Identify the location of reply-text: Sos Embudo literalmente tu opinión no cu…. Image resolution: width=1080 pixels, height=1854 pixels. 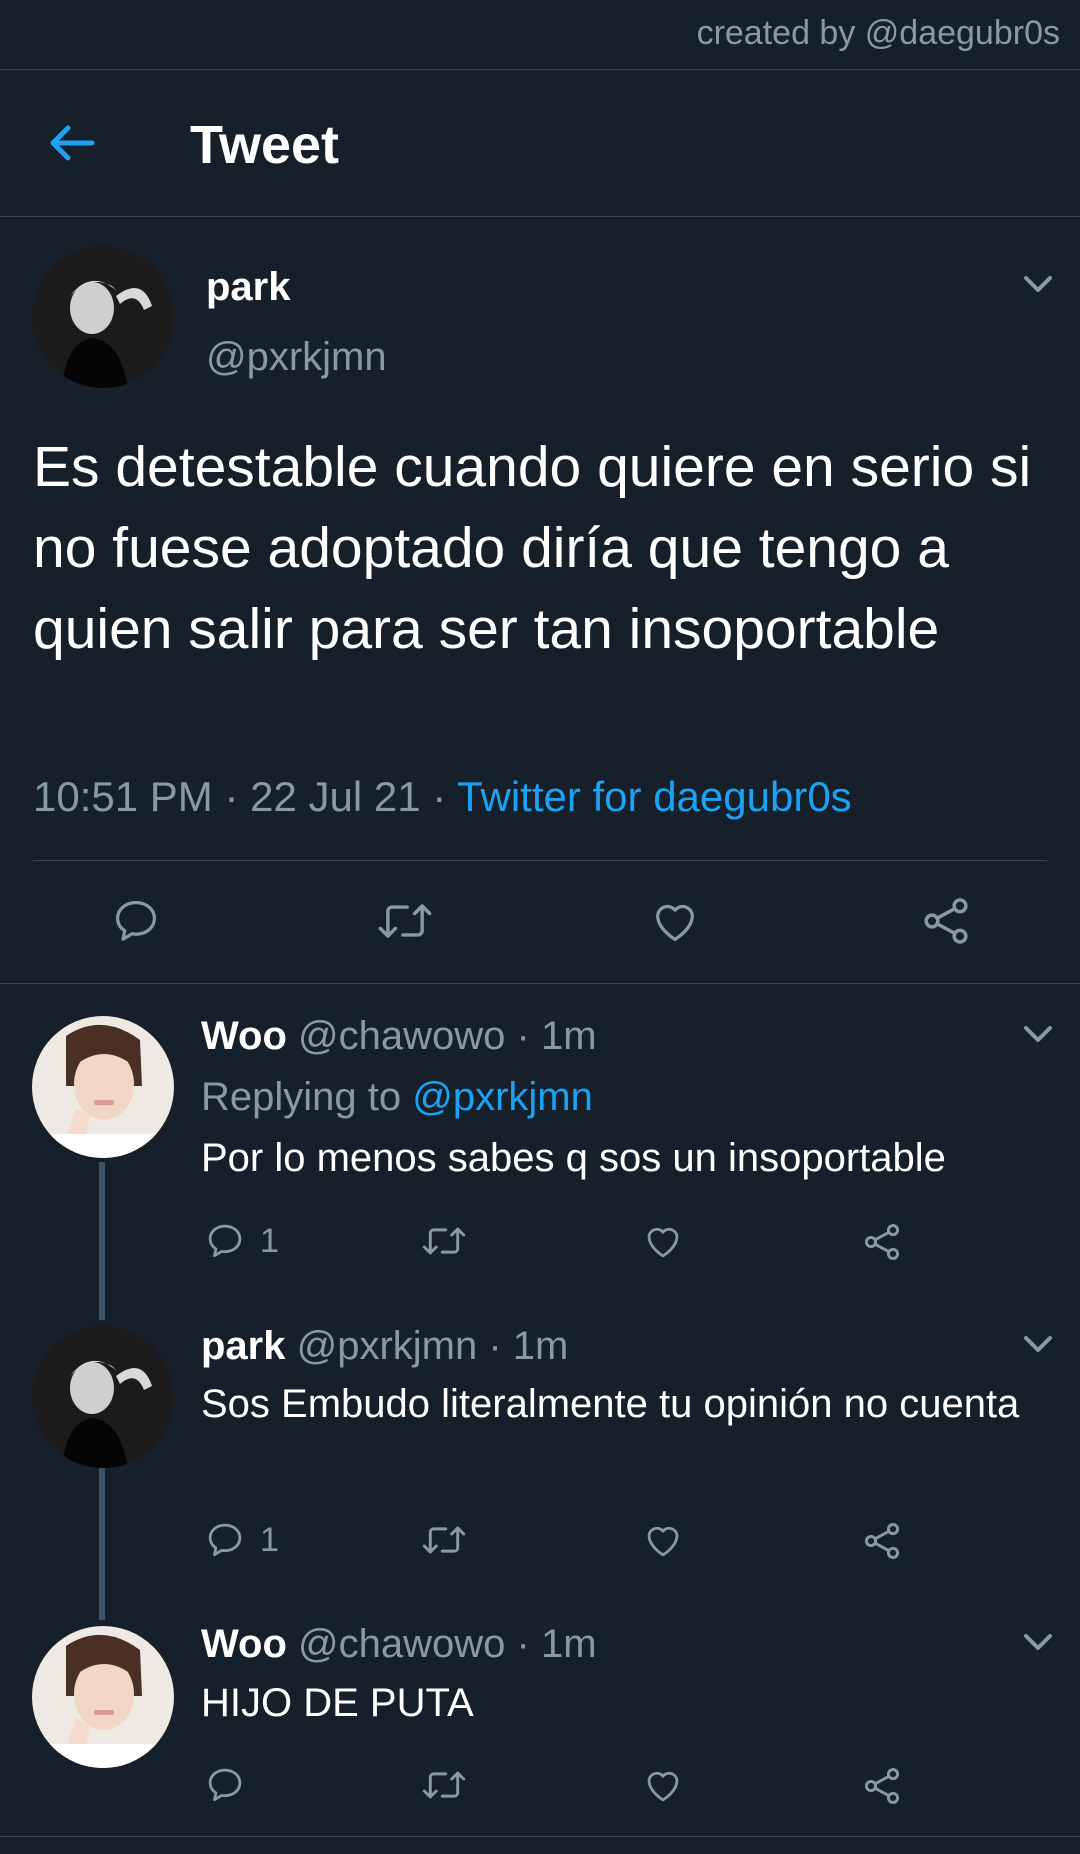
(610, 1404).